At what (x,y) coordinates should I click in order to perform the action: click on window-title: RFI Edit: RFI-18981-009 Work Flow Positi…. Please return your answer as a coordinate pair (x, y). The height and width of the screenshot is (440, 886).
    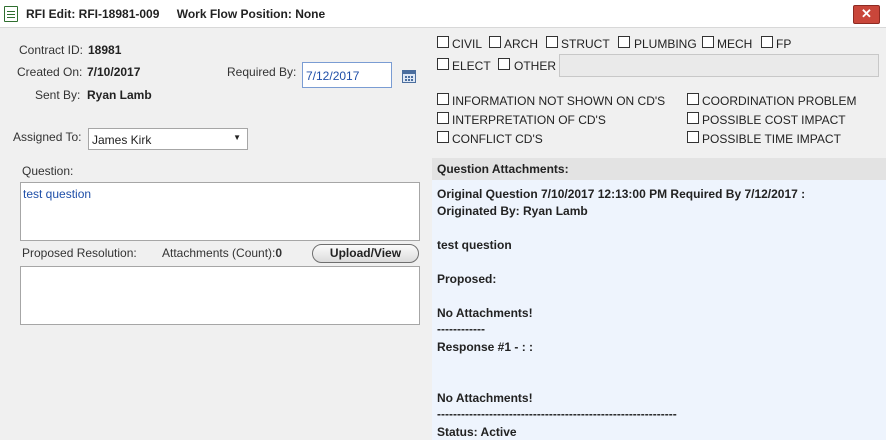
    Looking at the image, I should click on (175, 14).